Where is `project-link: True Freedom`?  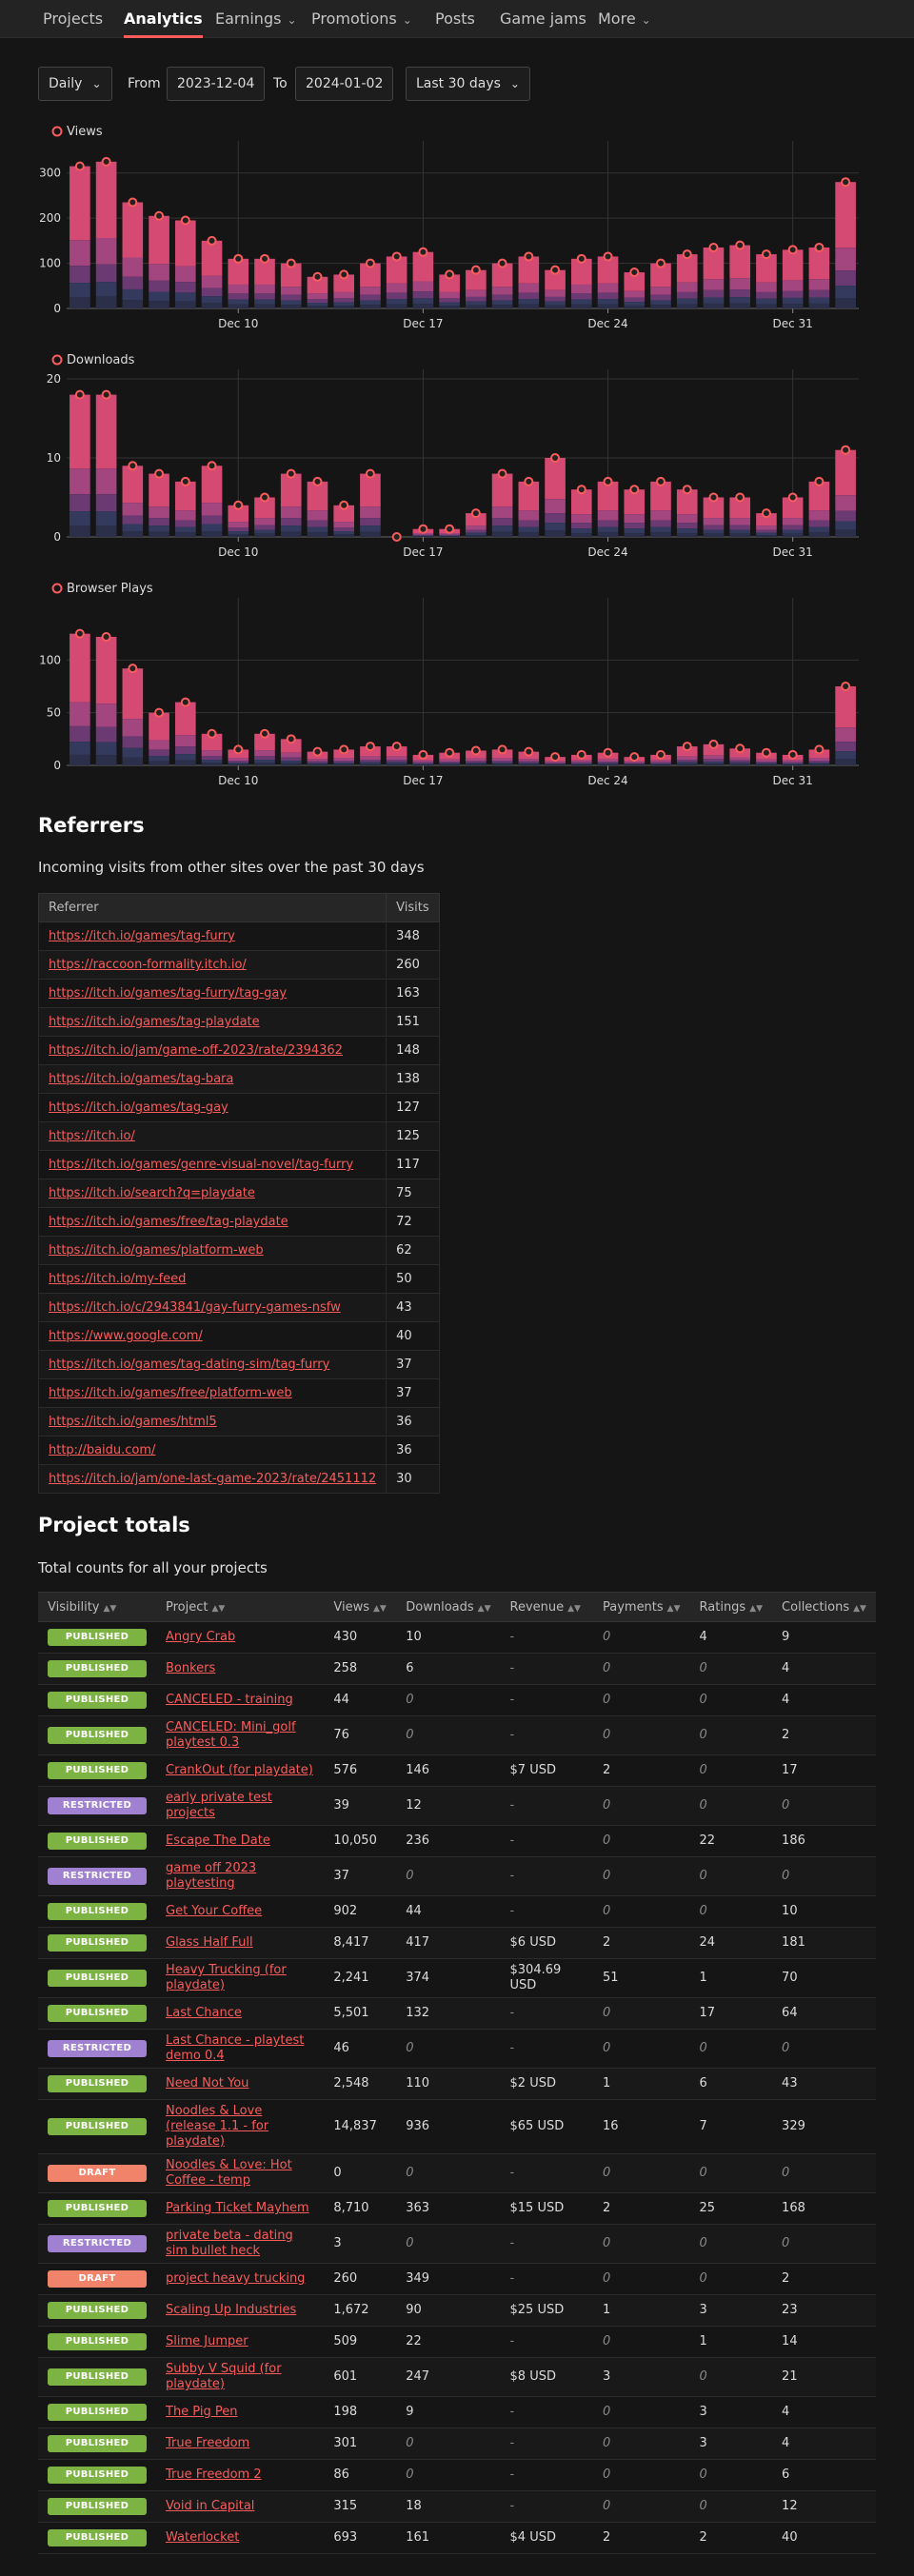 project-link: True Freedom is located at coordinates (207, 2443).